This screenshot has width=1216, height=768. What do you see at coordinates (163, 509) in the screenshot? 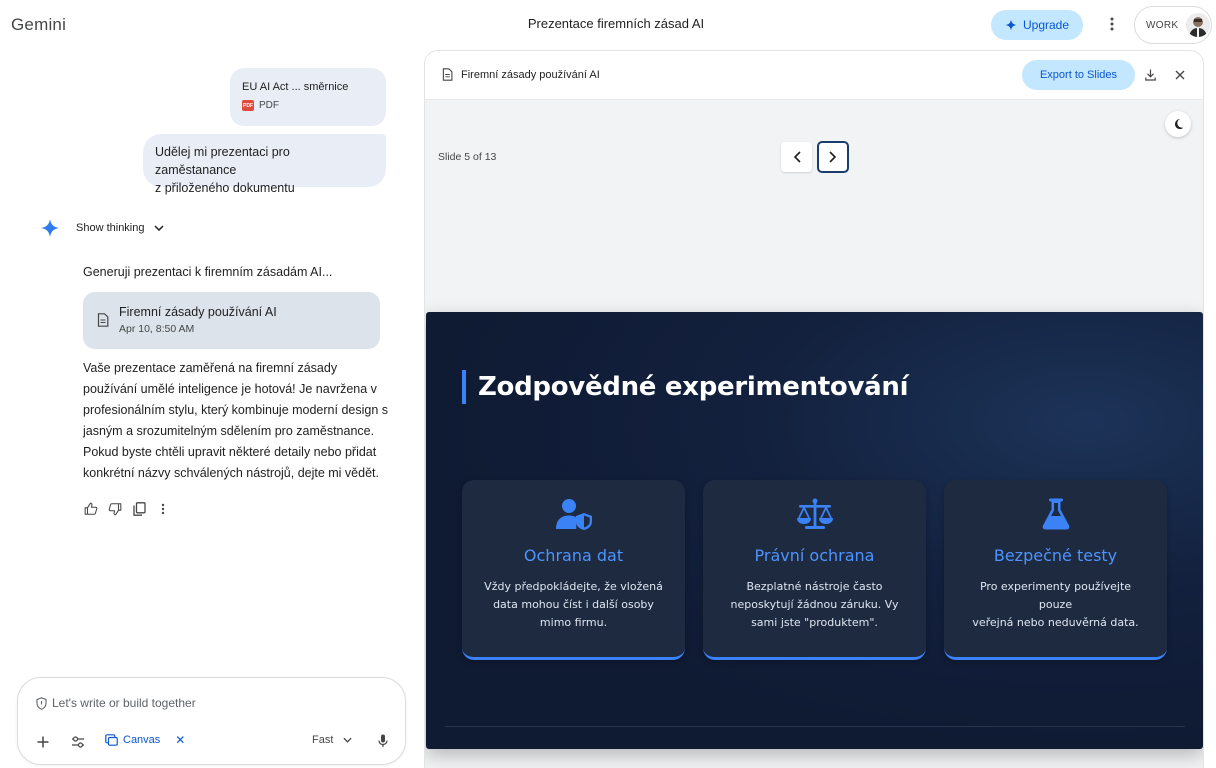
I see `more-actions-icon` at bounding box center [163, 509].